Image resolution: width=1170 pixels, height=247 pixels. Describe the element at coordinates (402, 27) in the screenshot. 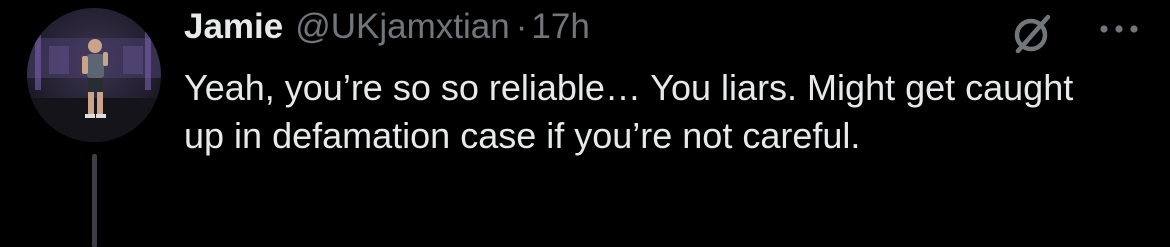

I see `author-handle: @UKjamxtian` at that location.